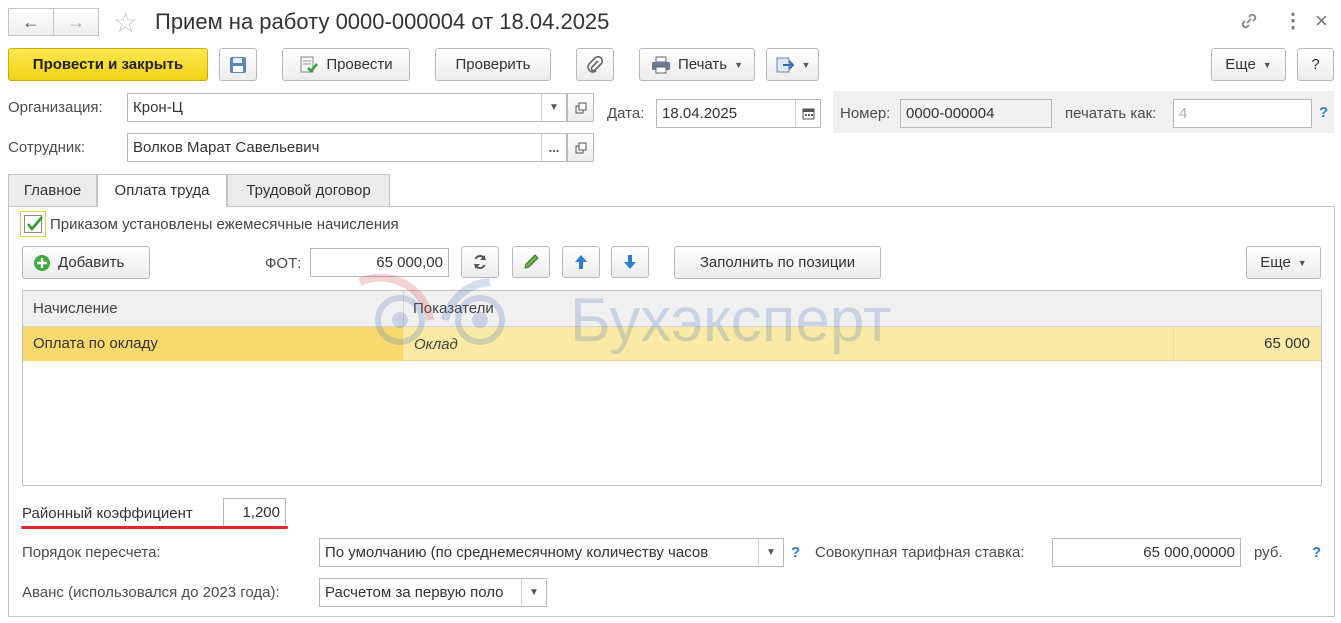 This screenshot has width=1341, height=623. Describe the element at coordinates (493, 64) in the screenshot. I see `check-button: Проверить` at that location.